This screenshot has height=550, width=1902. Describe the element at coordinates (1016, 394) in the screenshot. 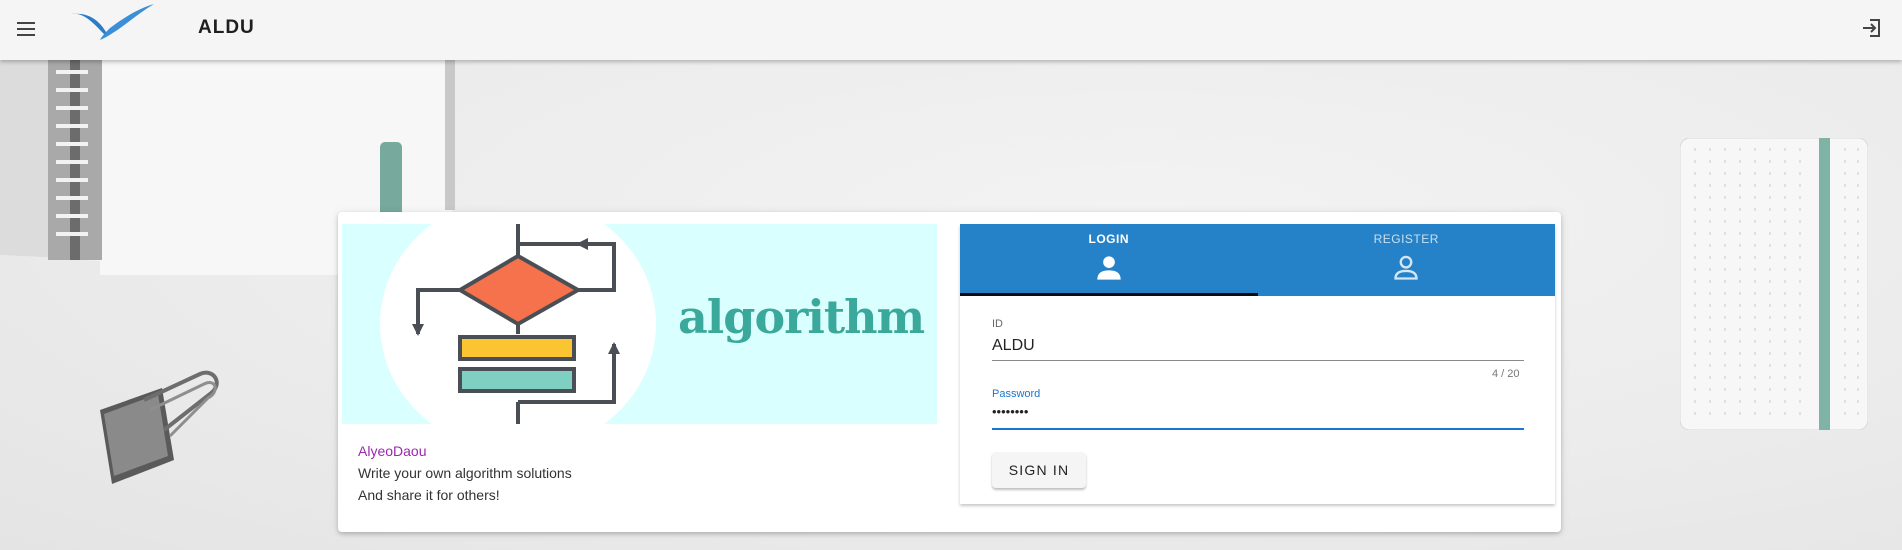

I see `password-field-label: Password` at that location.